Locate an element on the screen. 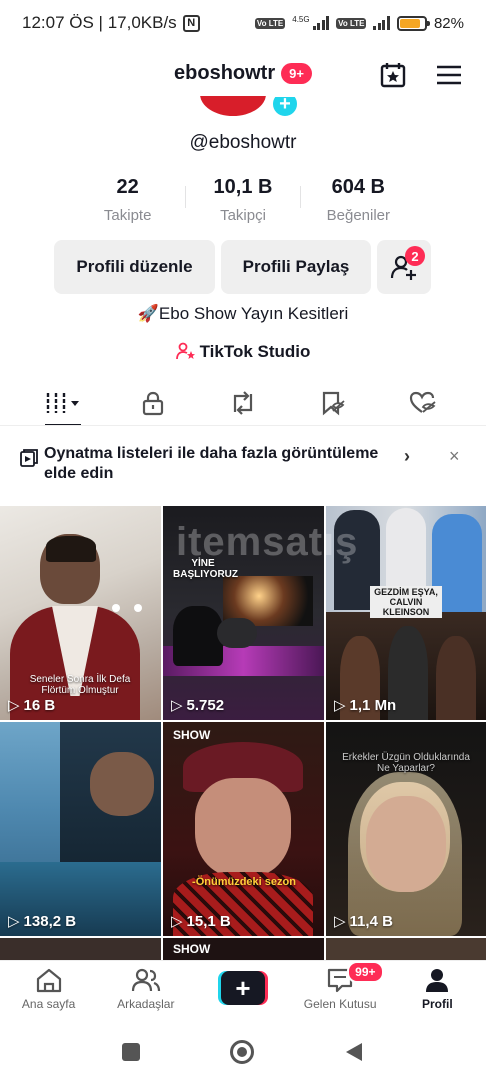  home-icon is located at coordinates (48, 980).